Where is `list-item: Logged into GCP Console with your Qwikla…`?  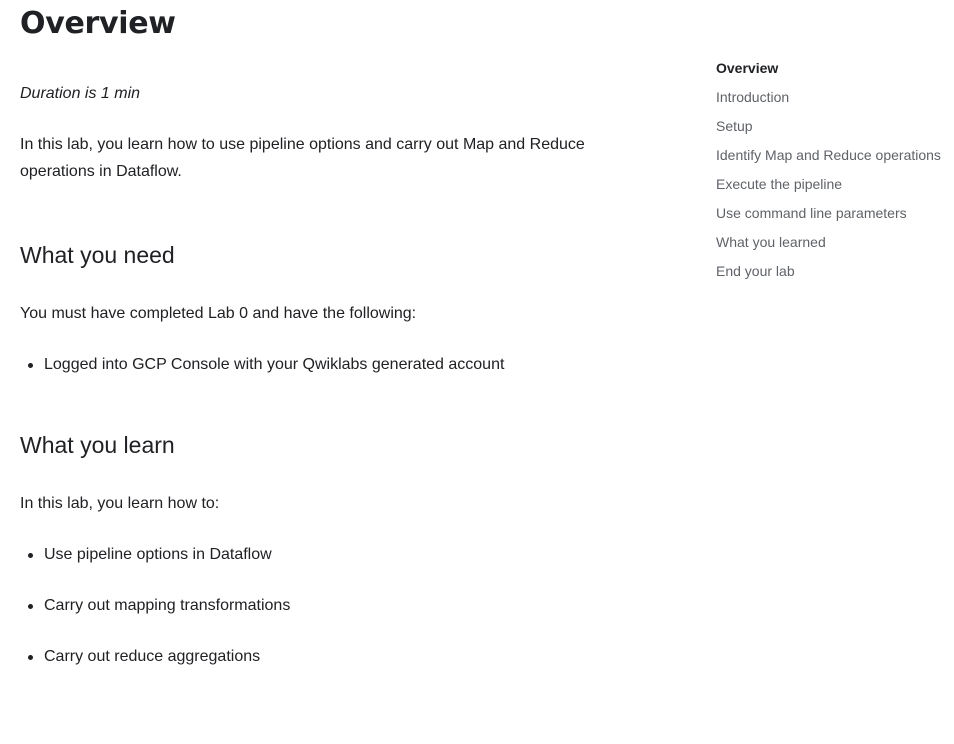
list-item: Logged into GCP Console with your Qwikla… is located at coordinates (340, 365).